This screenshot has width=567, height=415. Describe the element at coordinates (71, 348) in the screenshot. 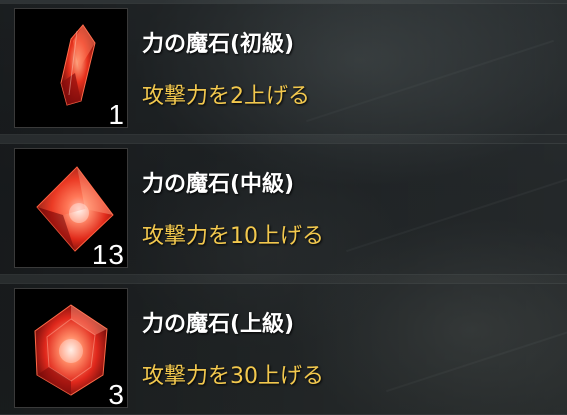

I see `item-icon-frame: 3` at that location.